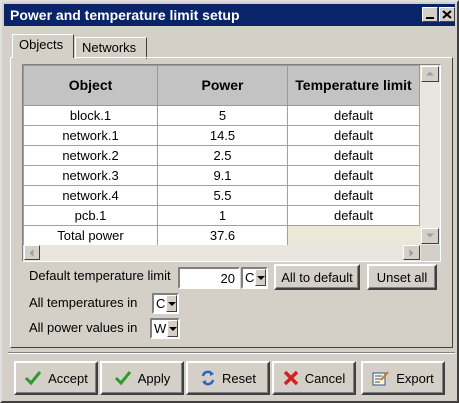  Describe the element at coordinates (353, 235) in the screenshot. I see `cell-temperature-limit` at that location.